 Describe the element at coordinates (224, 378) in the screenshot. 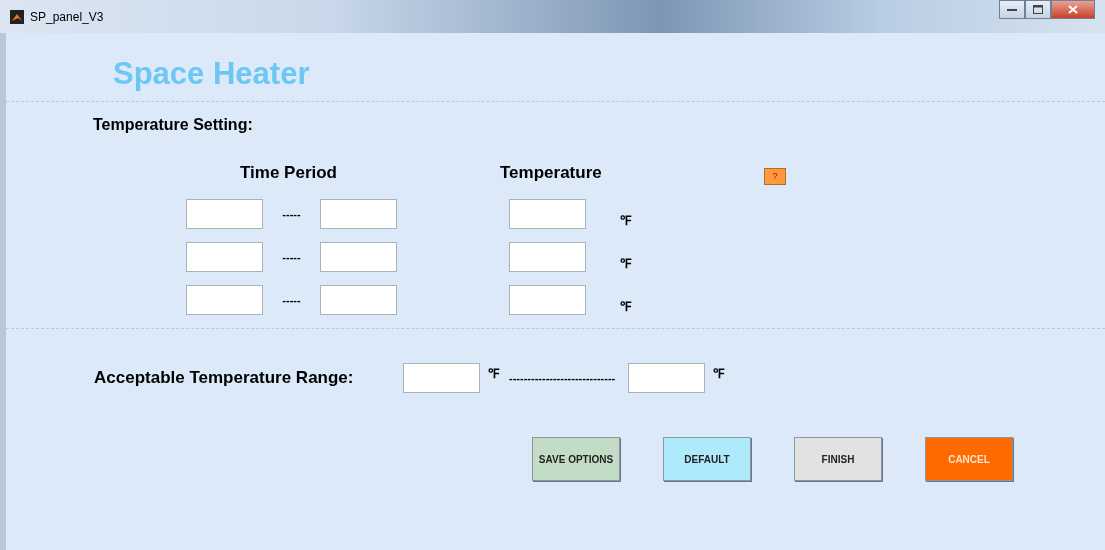

I see `range-label: Acceptable Temperature Range:` at that location.